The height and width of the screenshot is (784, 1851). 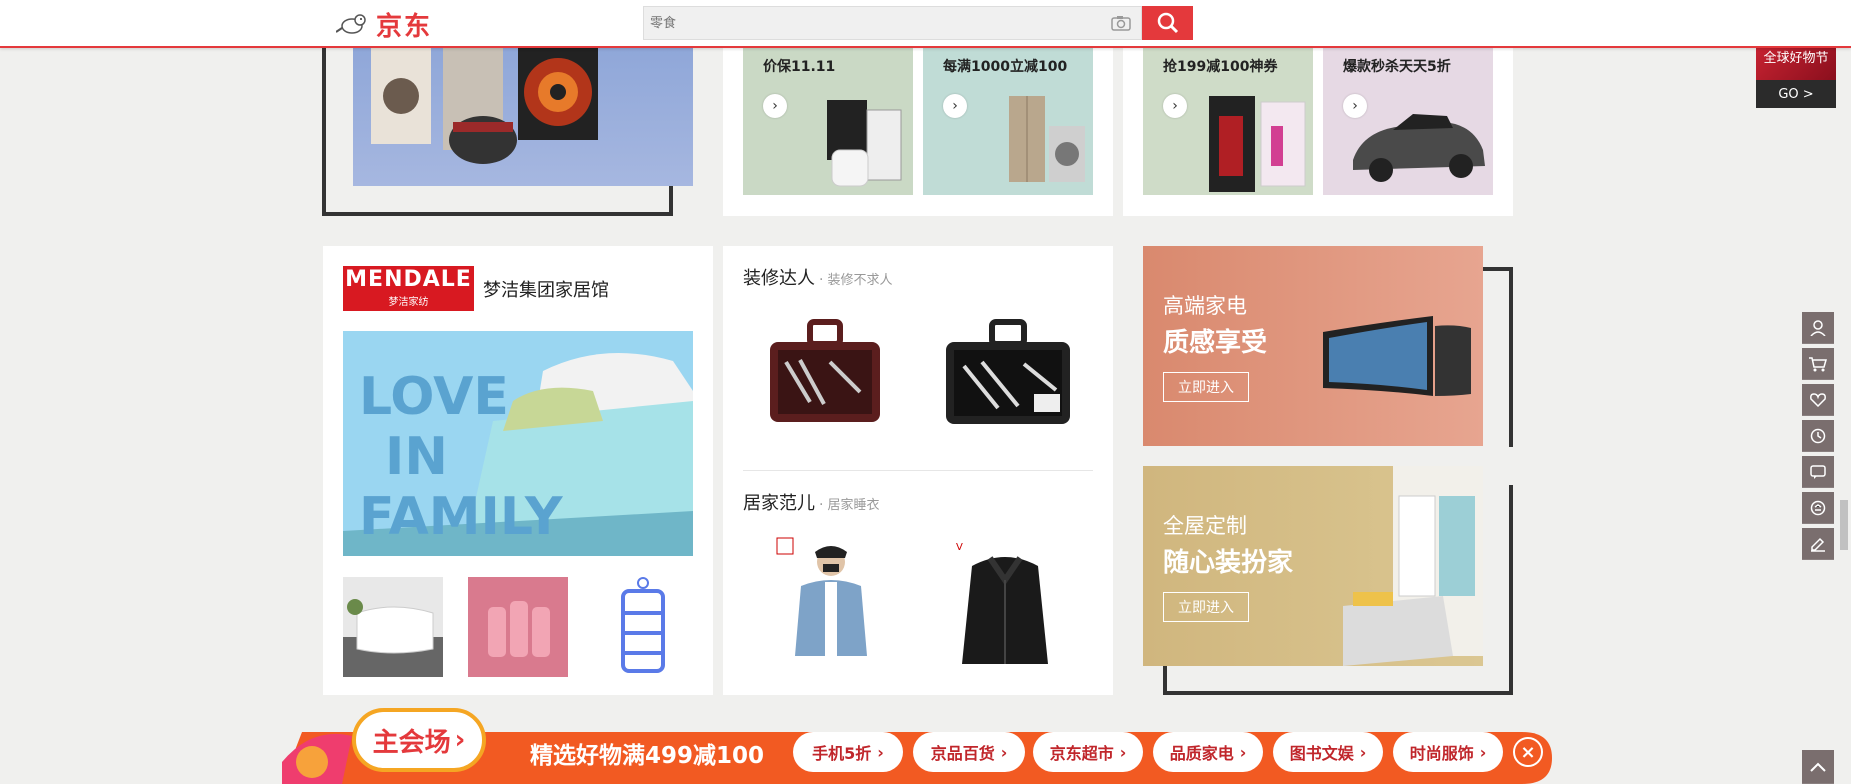 I want to click on toolkit-black-image, so click(x=1008, y=377).